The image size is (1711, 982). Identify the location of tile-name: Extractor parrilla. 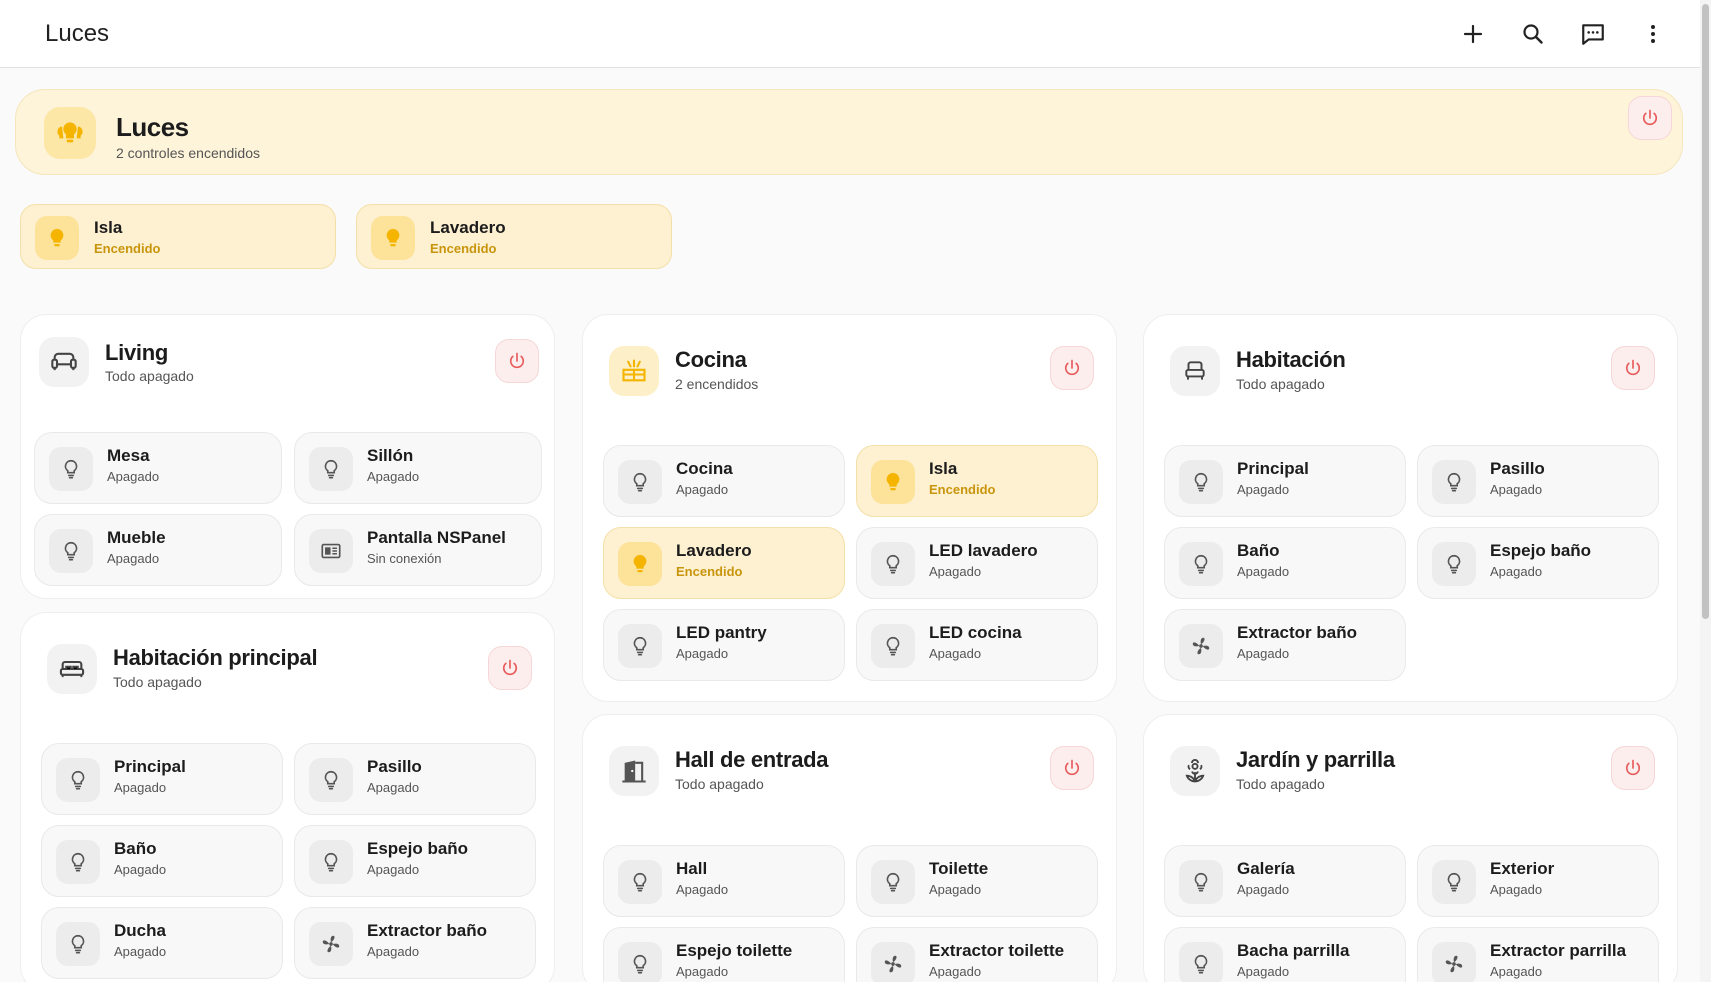
(1558, 950).